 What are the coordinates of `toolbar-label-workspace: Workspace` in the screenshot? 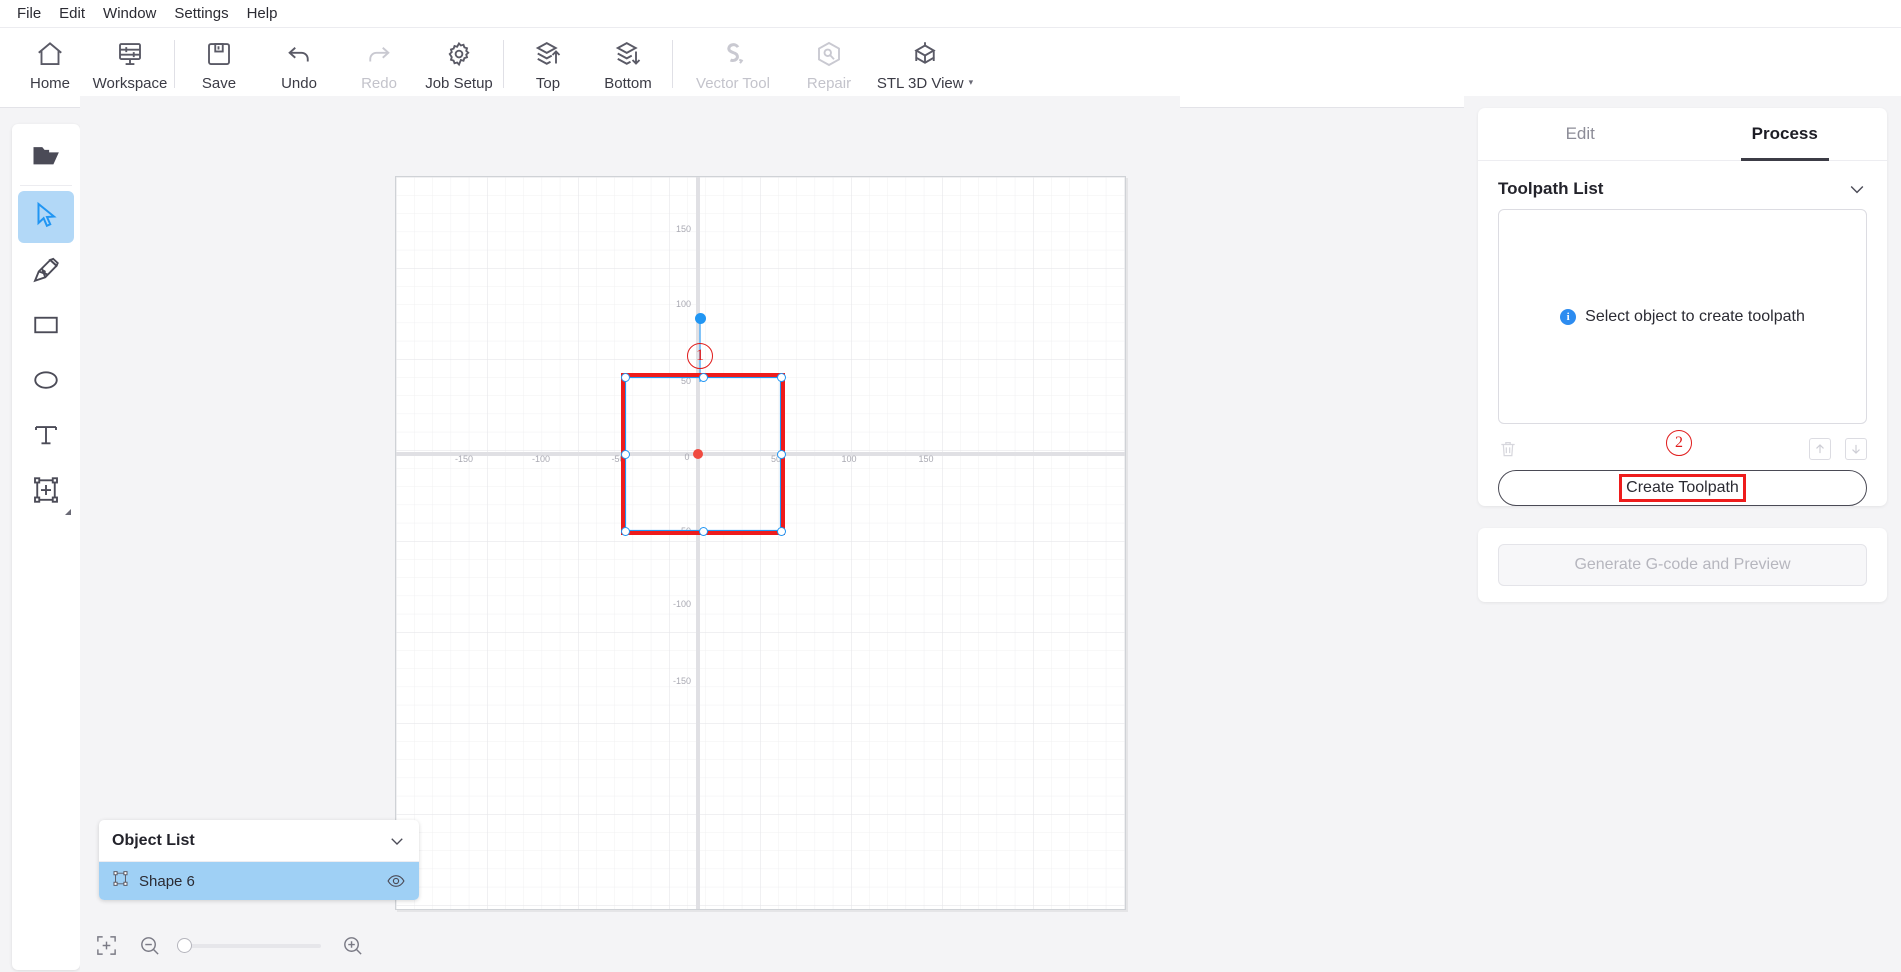 It's located at (130, 83).